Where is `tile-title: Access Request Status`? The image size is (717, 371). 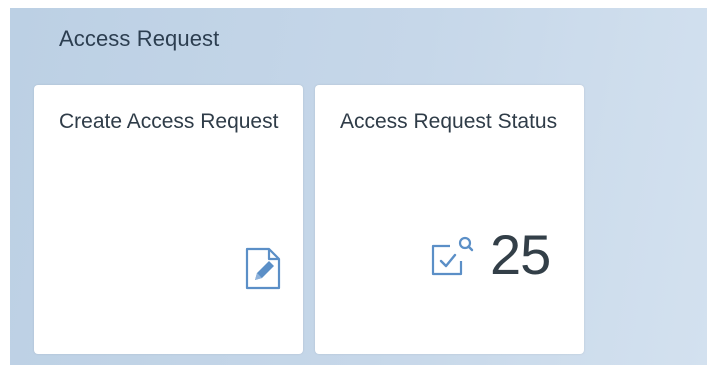
tile-title: Access Request Status is located at coordinates (449, 121).